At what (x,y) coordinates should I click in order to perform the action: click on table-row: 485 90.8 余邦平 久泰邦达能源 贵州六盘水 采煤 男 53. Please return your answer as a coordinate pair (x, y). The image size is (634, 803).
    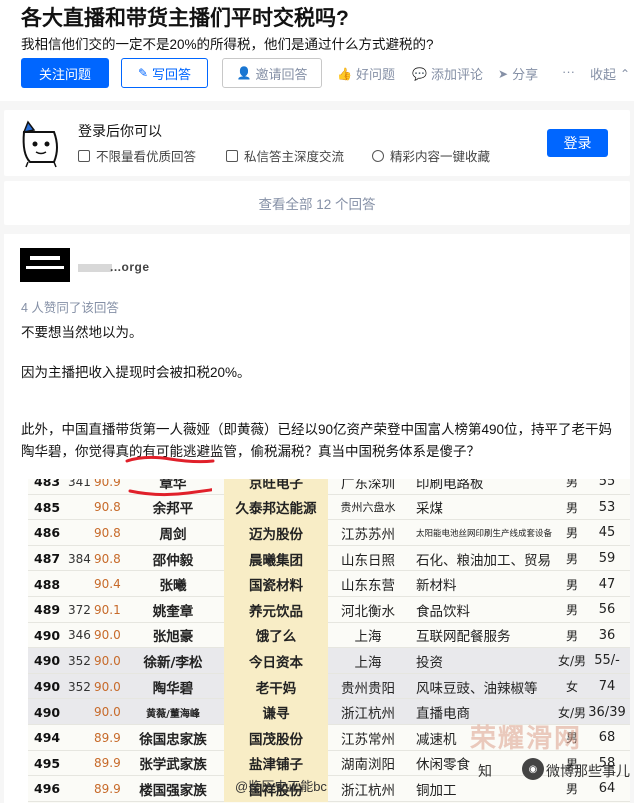
    Looking at the image, I should click on (329, 507).